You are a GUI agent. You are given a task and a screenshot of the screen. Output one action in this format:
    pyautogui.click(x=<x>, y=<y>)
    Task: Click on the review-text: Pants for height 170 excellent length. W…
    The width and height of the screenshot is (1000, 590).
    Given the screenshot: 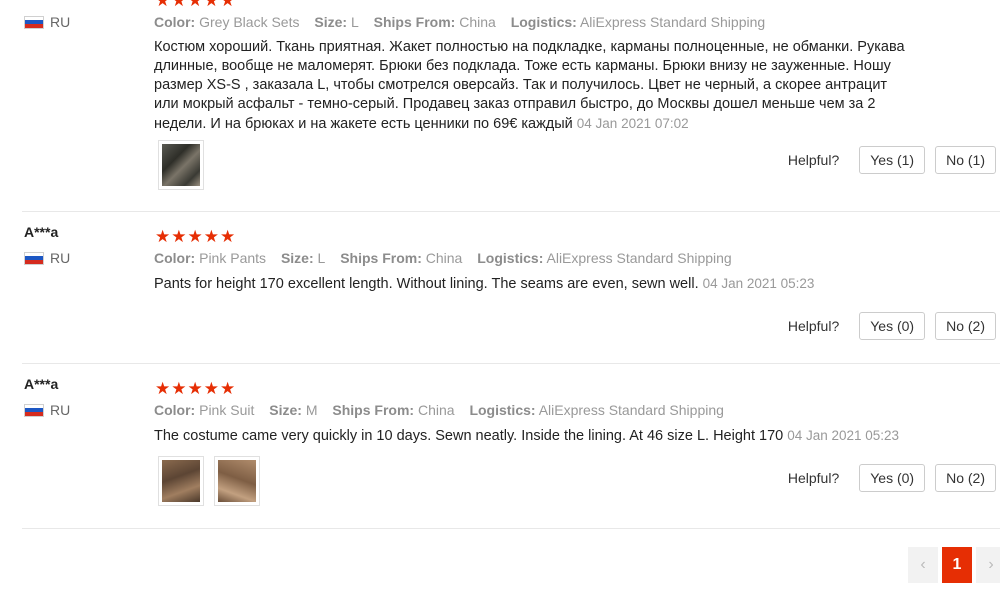 What is the action you would take?
    pyautogui.click(x=534, y=284)
    